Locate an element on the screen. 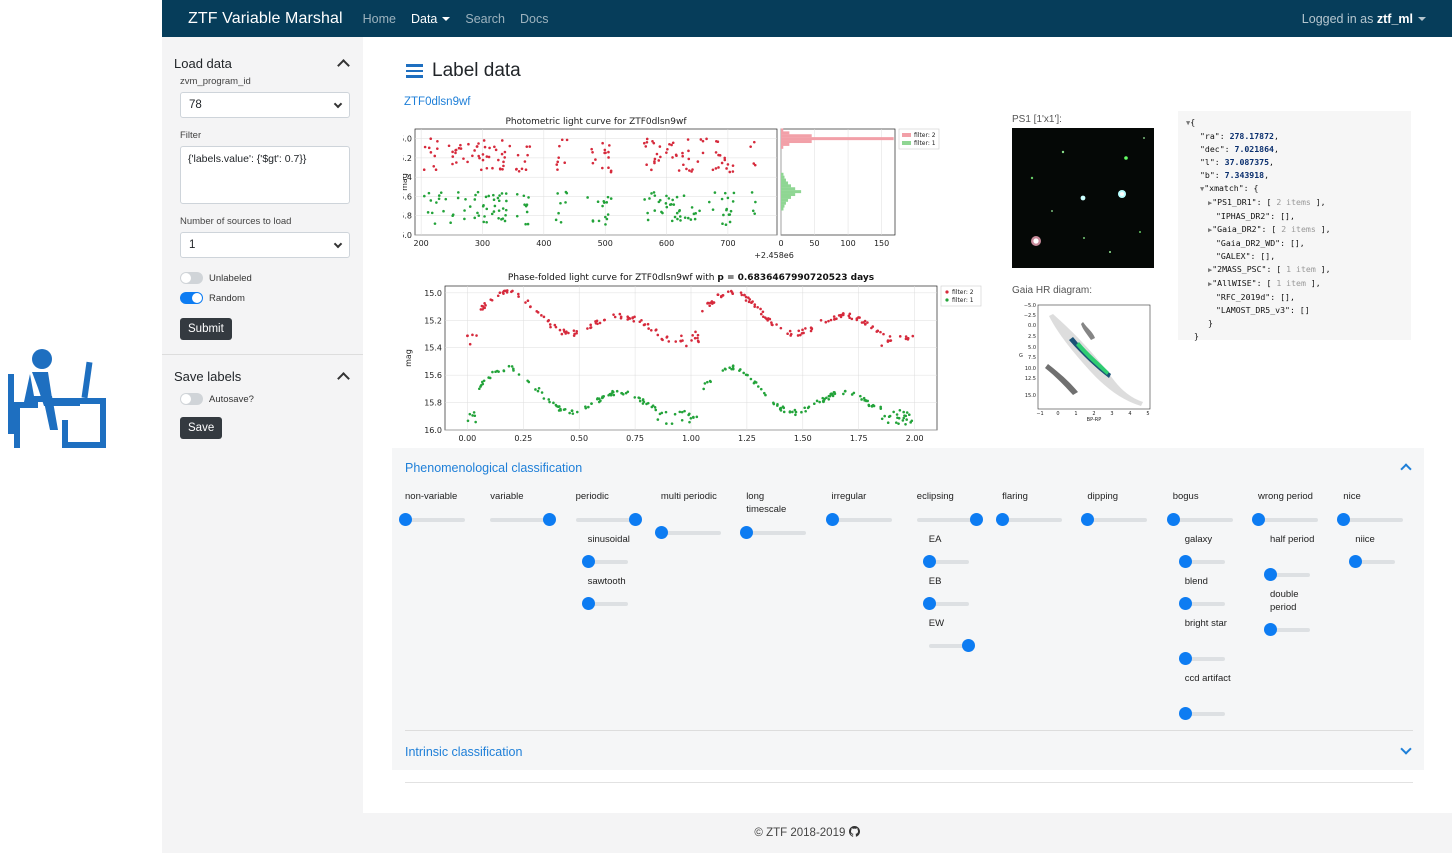  svg-text: 5.0 is located at coordinates (1032, 348).